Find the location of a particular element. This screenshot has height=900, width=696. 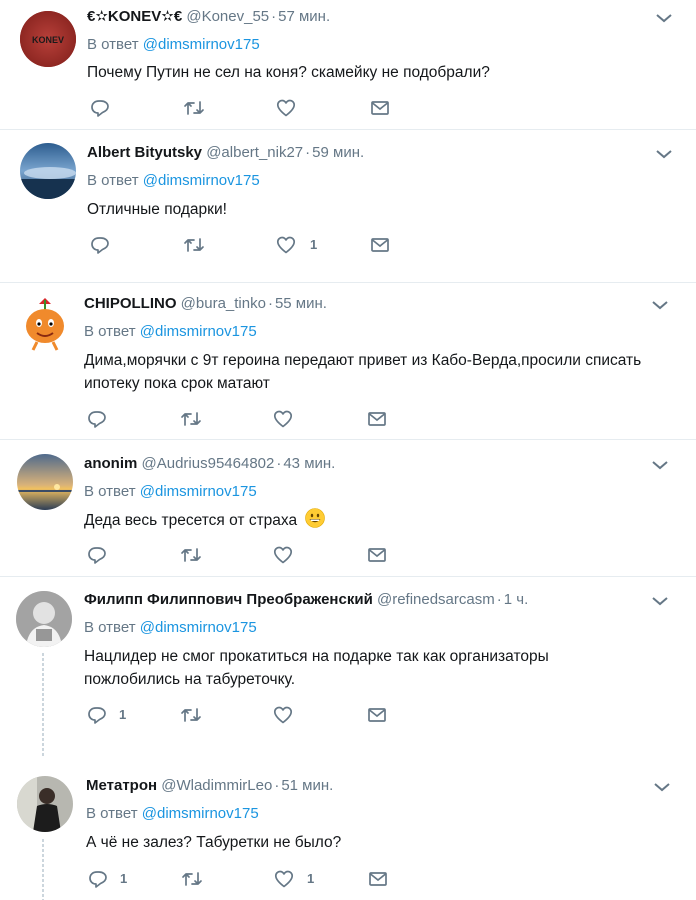

user-handle: @WladimmirLeo is located at coordinates (216, 785).